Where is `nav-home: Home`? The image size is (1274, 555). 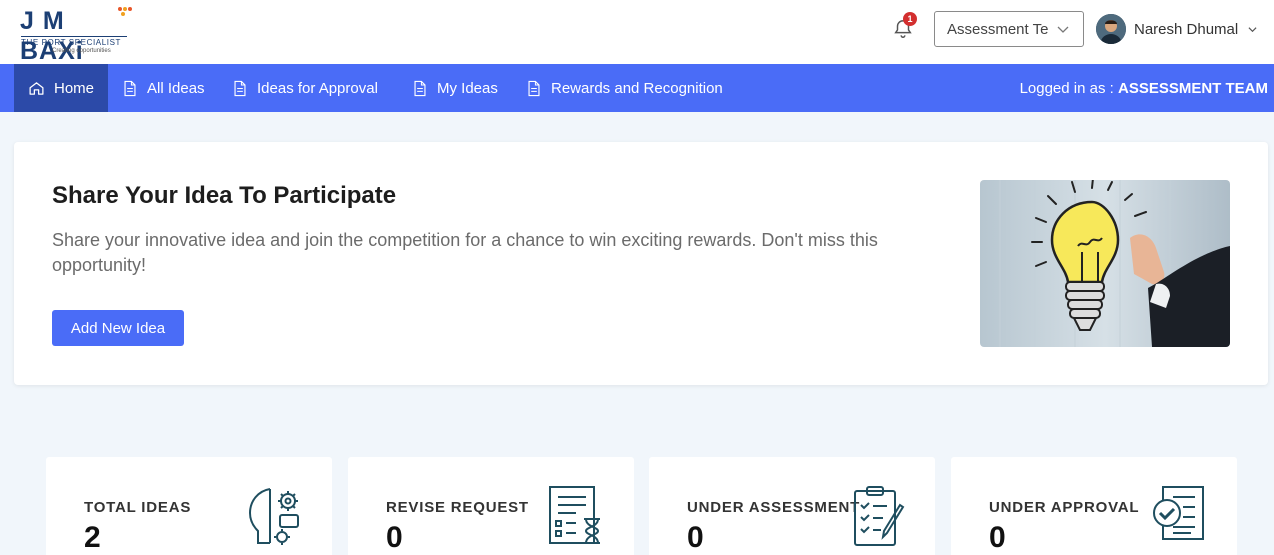
nav-home: Home is located at coordinates (61, 88).